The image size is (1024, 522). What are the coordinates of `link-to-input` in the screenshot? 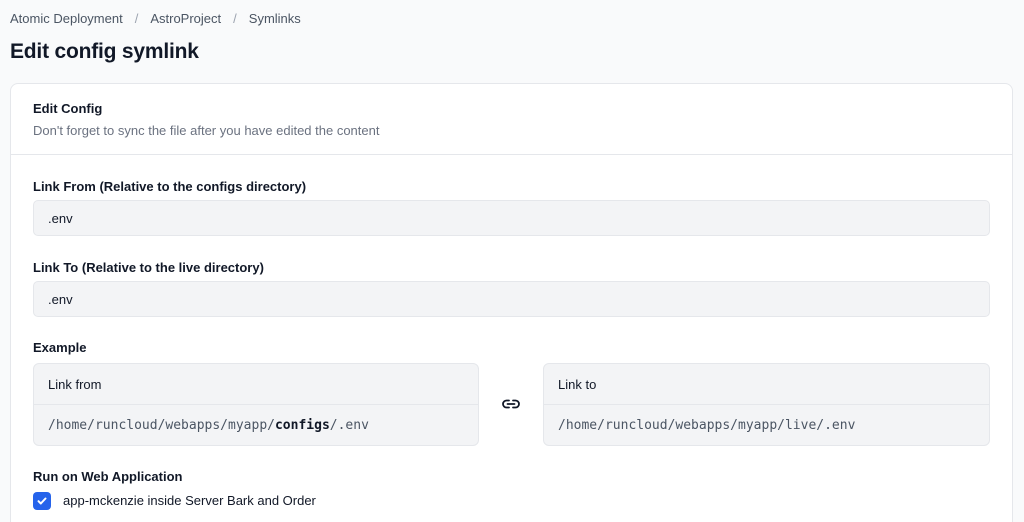 It's located at (511, 299).